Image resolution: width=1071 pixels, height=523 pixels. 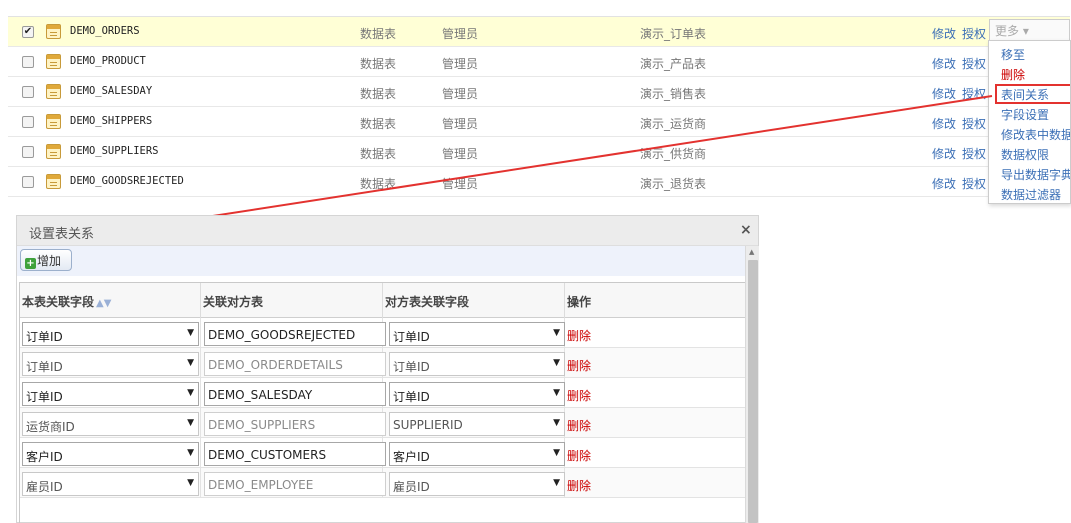 What do you see at coordinates (114, 151) in the screenshot?
I see `table-name: DEMO_SUPPLIERS` at bounding box center [114, 151].